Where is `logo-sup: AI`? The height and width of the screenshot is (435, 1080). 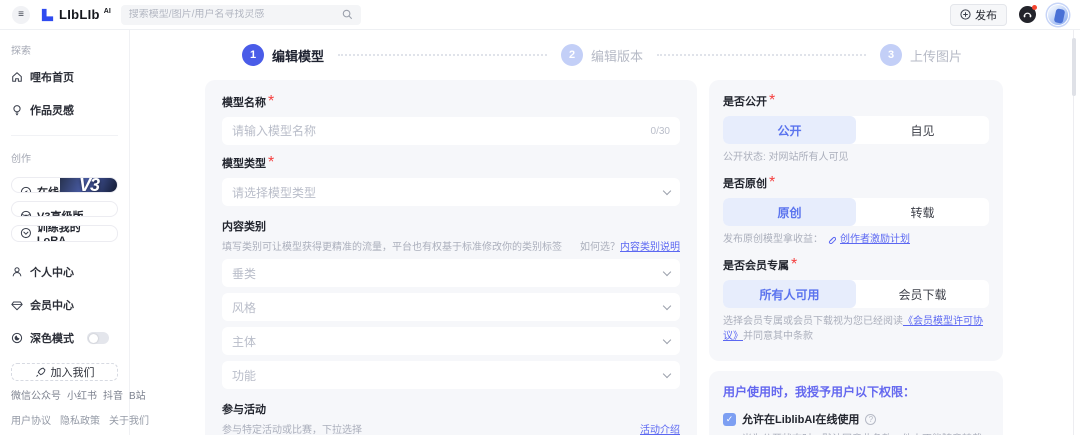
logo-sup: AI is located at coordinates (107, 11).